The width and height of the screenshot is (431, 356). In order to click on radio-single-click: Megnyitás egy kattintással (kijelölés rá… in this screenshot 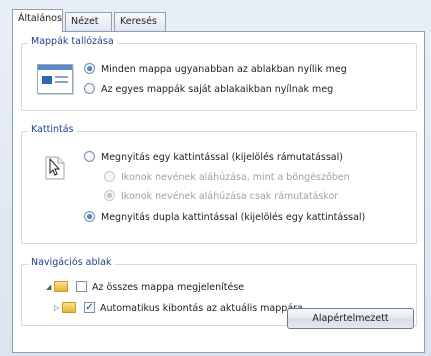, I will do `click(213, 157)`.